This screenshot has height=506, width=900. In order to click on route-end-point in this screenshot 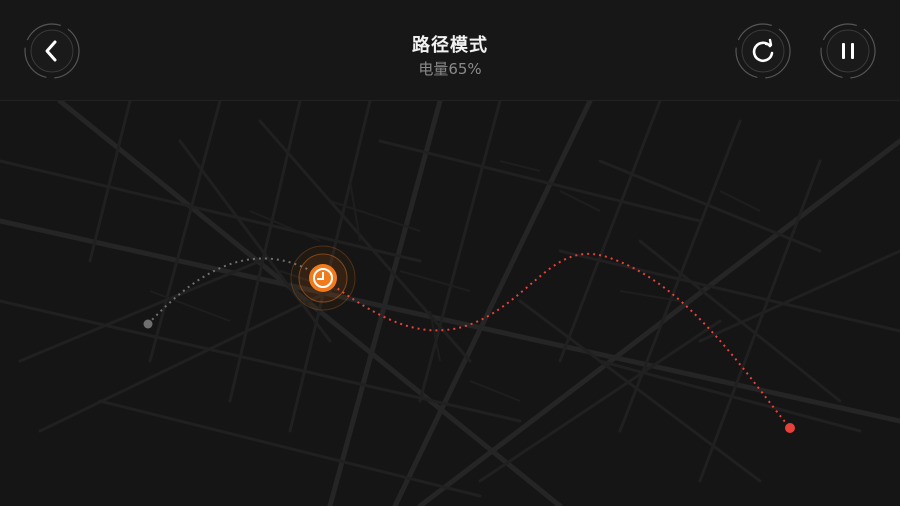, I will do `click(790, 428)`.